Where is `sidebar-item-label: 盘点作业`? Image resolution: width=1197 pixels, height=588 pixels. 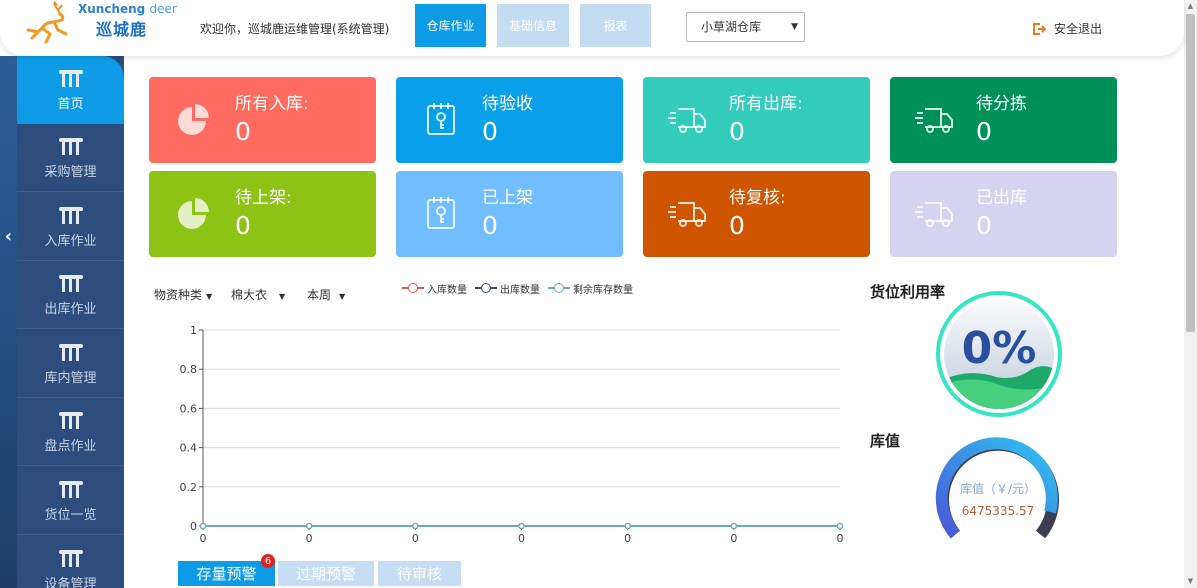
sidebar-item-label: 盘点作业 is located at coordinates (70, 446).